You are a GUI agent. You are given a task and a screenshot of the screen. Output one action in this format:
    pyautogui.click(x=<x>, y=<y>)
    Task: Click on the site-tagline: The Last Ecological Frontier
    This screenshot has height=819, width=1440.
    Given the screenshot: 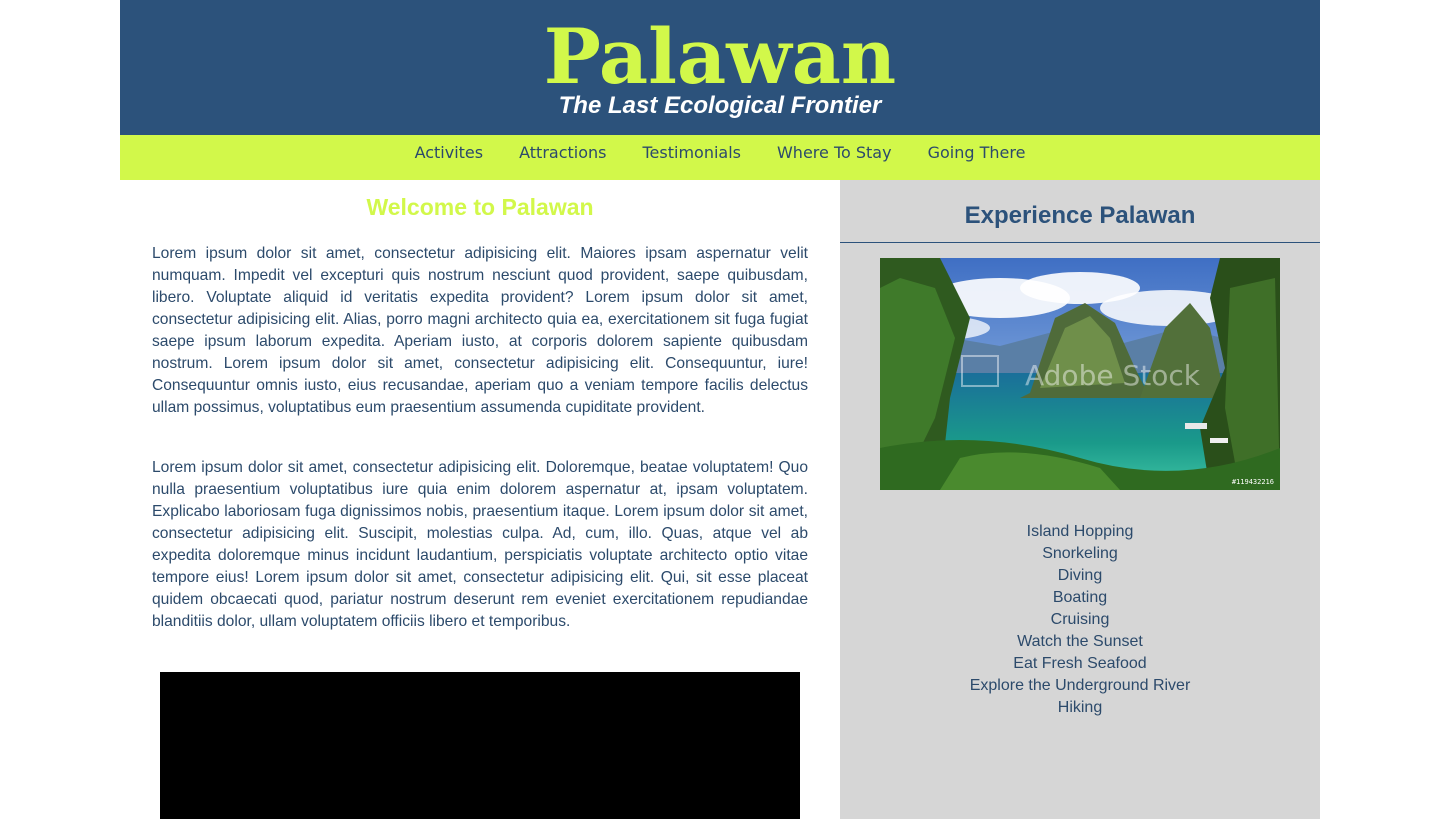 What is the action you would take?
    pyautogui.click(x=720, y=105)
    